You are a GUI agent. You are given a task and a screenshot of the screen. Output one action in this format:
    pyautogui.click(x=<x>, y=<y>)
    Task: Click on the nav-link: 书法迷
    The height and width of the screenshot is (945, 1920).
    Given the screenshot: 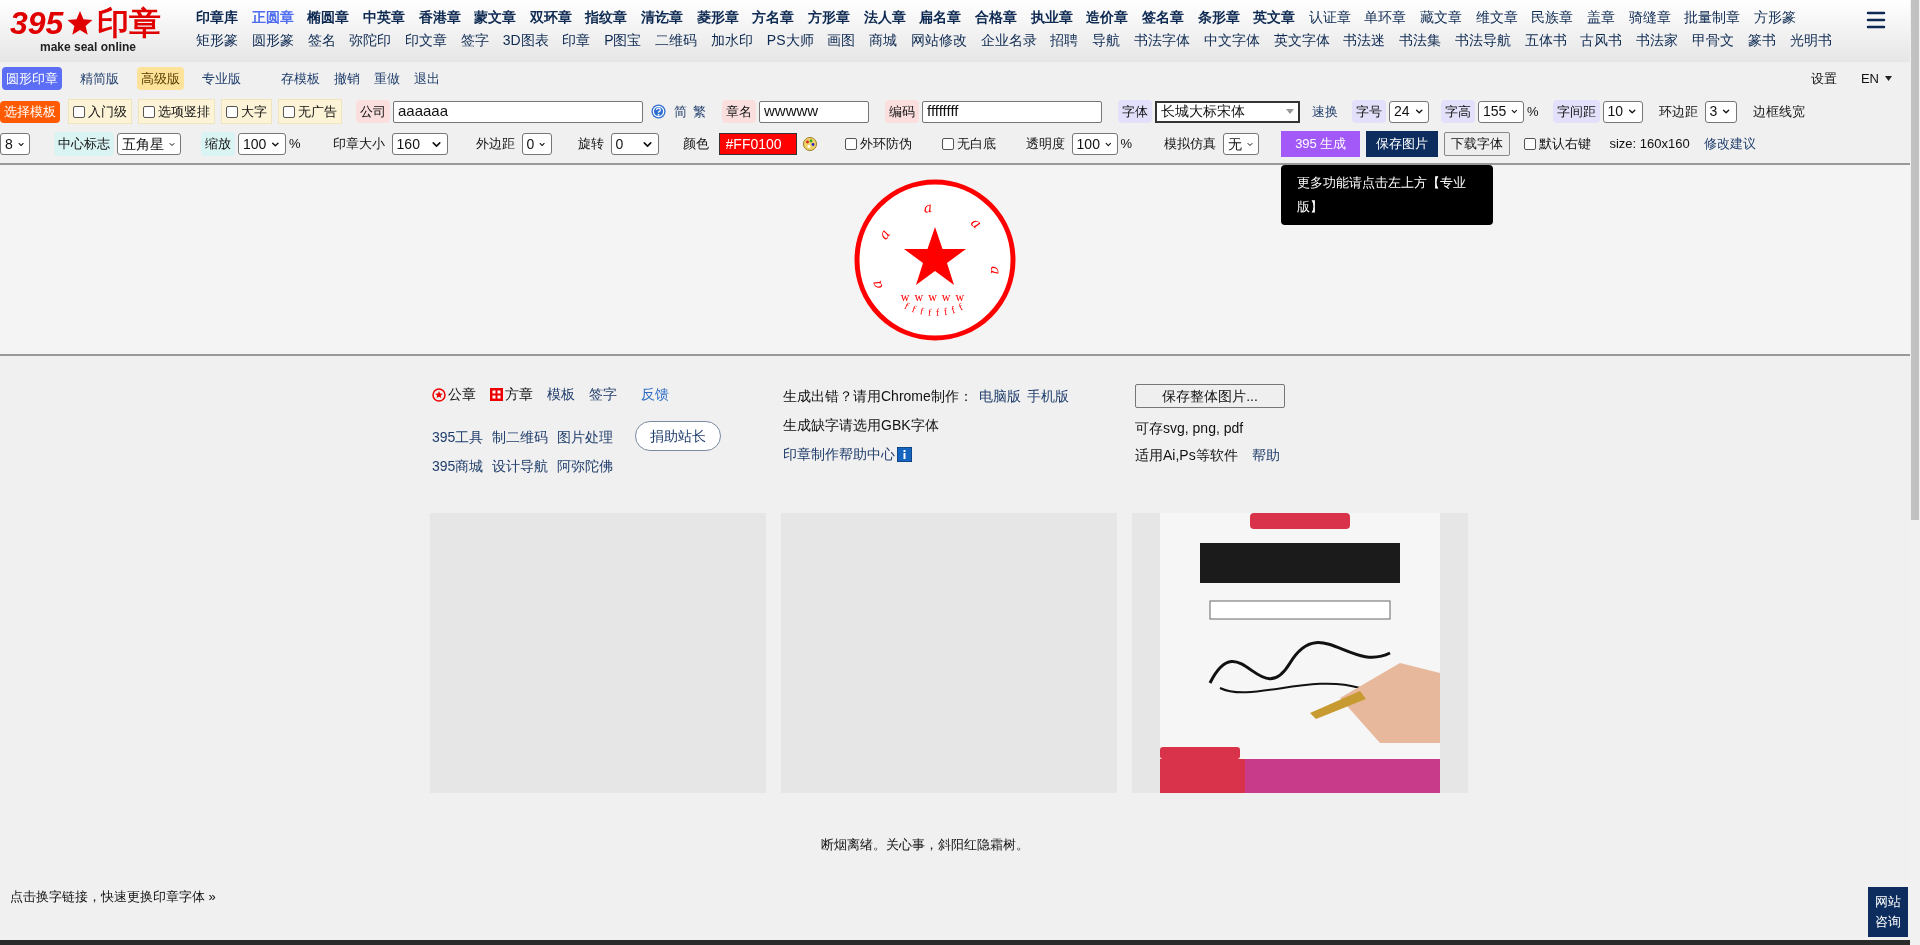 What is the action you would take?
    pyautogui.click(x=1364, y=40)
    